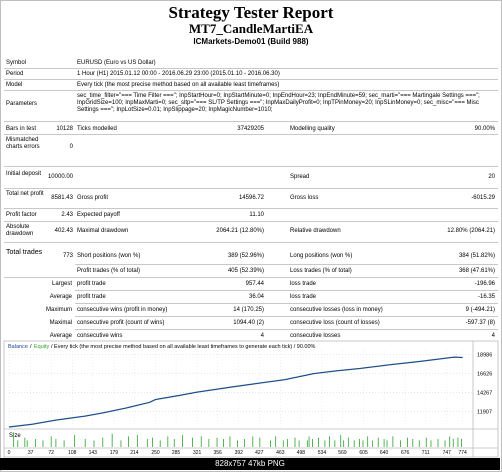  Describe the element at coordinates (91, 284) in the screenshot. I see `largest-profit-label: profit trade` at that location.